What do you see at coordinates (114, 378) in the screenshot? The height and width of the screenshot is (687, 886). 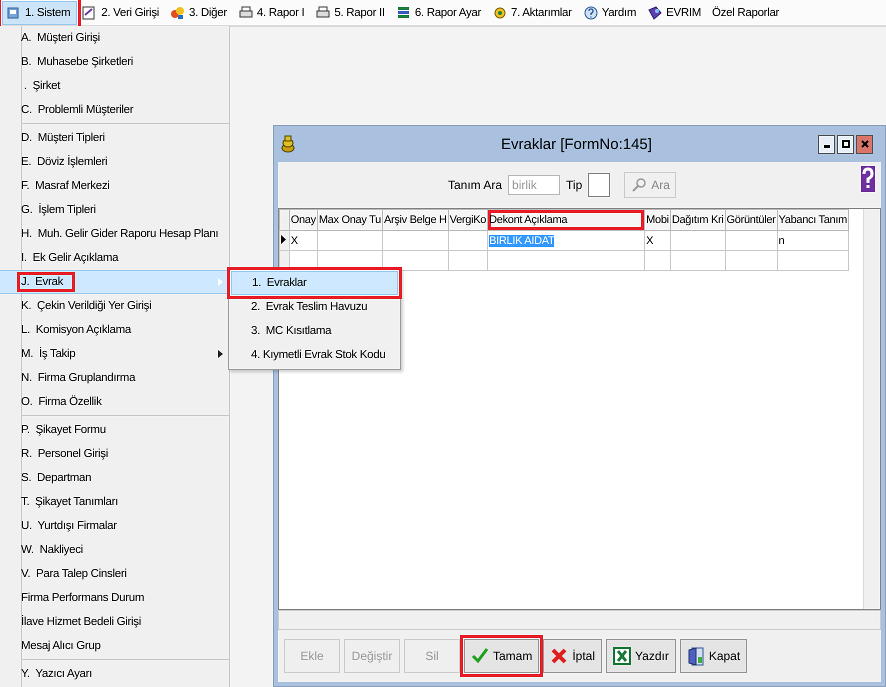 I see `menu-item: N. Firma Gruplandırma` at bounding box center [114, 378].